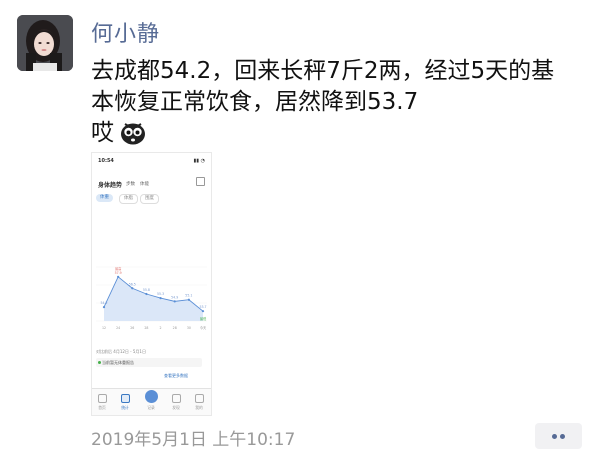 The height and width of the screenshot is (458, 600). Describe the element at coordinates (203, 318) in the screenshot. I see `min-label: 最低` at that location.